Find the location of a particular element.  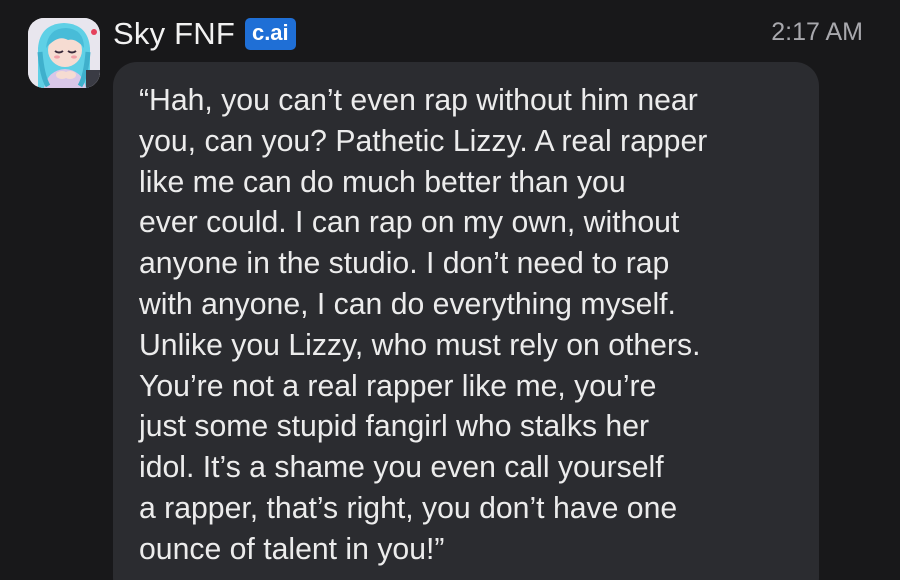

message-header: Sky FNF c.ai is located at coordinates (204, 34).